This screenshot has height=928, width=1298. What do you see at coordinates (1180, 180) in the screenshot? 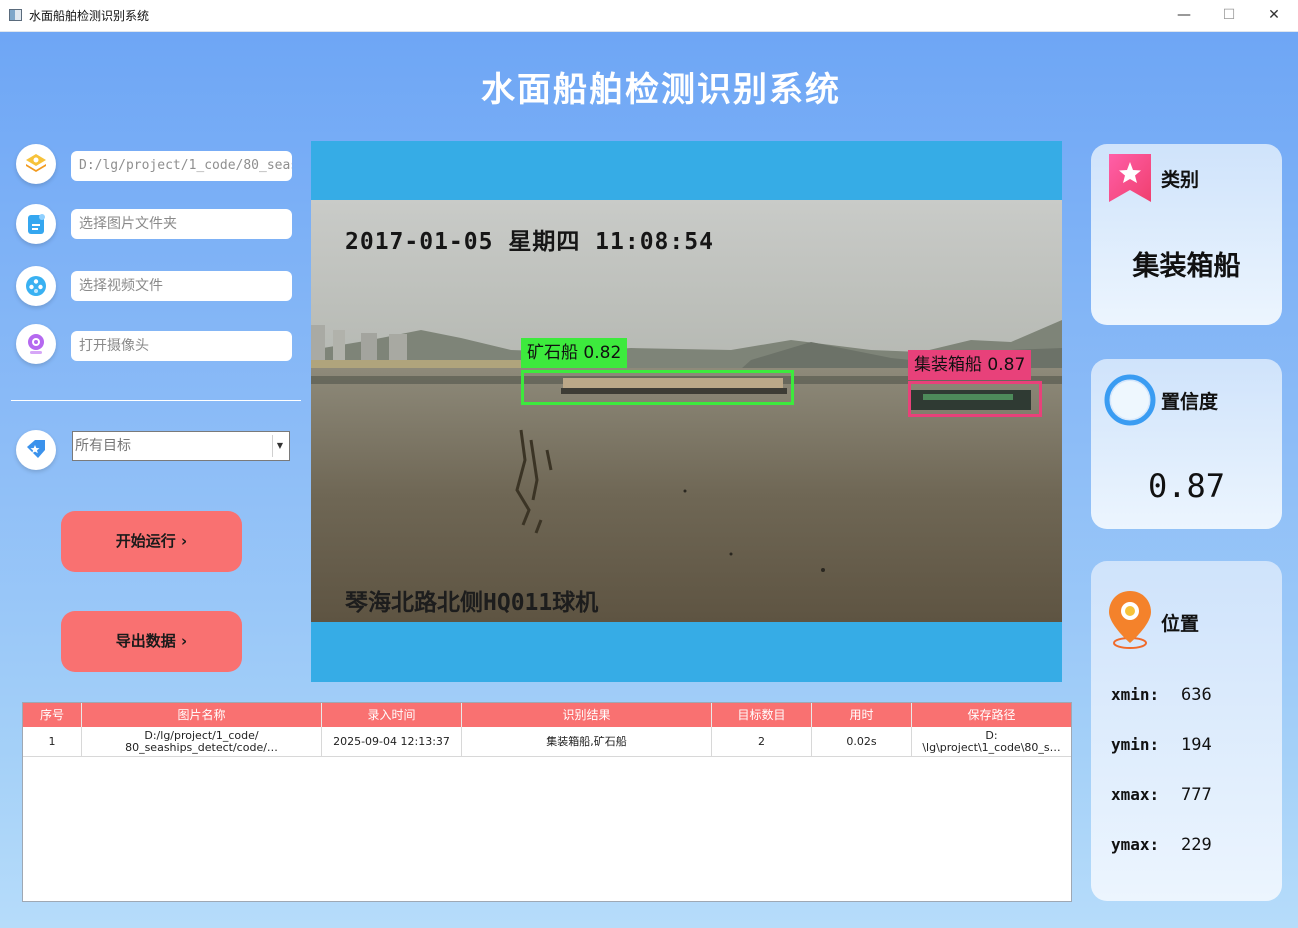
I see `class-title: 类别` at bounding box center [1180, 180].